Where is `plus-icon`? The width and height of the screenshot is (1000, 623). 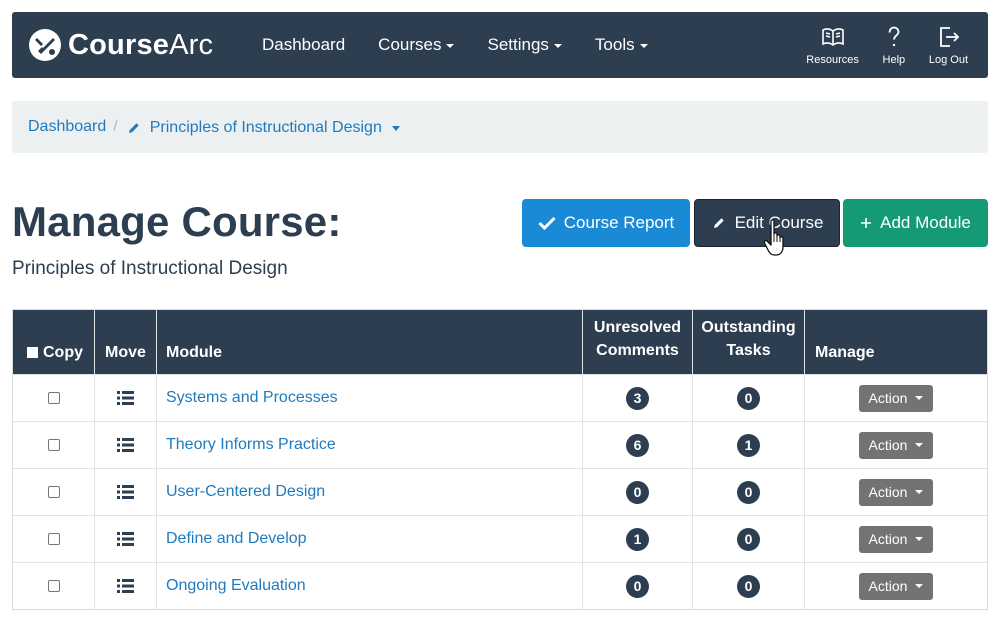
plus-icon is located at coordinates (866, 223).